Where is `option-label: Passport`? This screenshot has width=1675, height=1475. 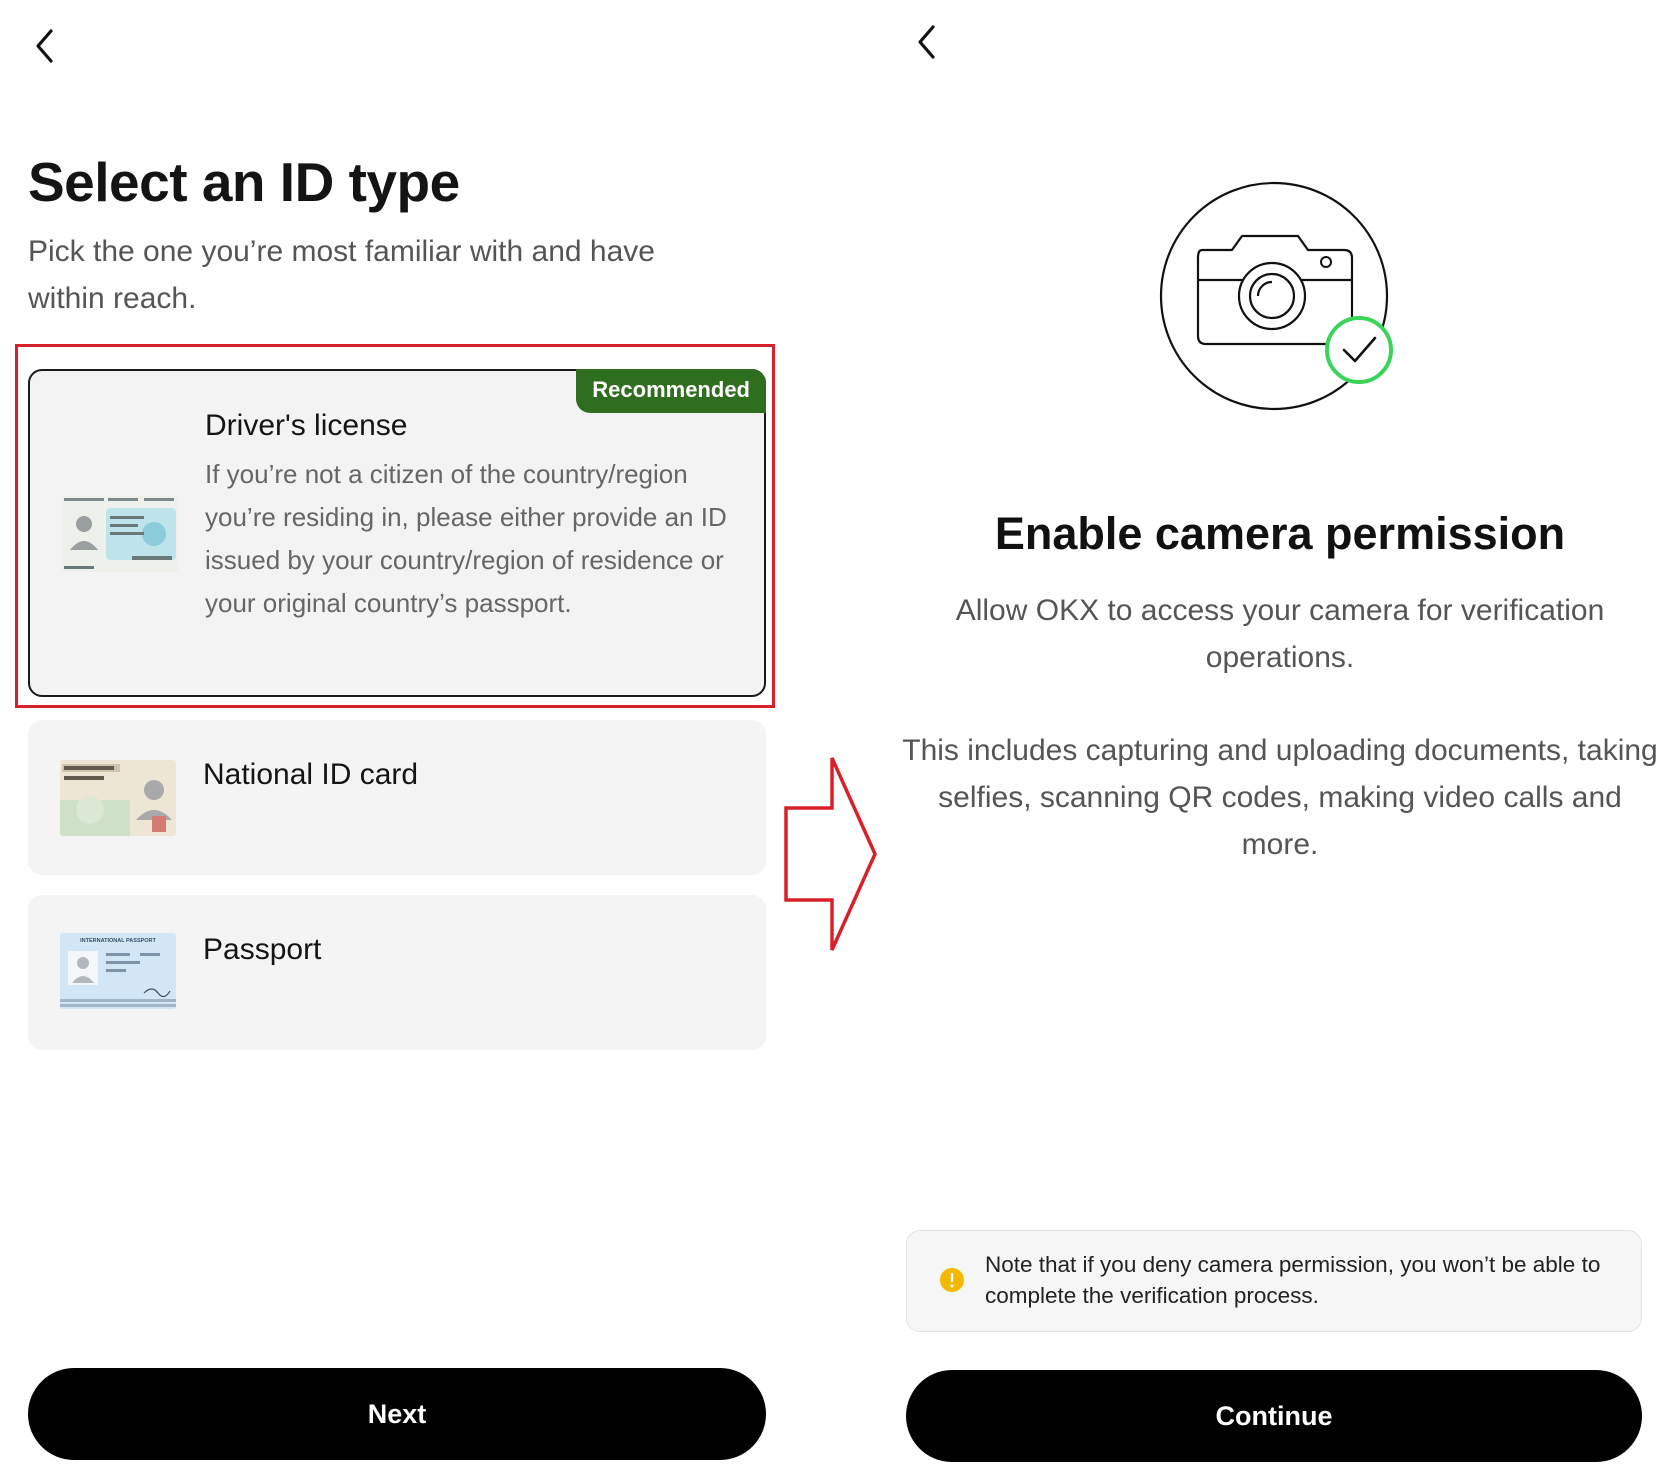
option-label: Passport is located at coordinates (262, 949).